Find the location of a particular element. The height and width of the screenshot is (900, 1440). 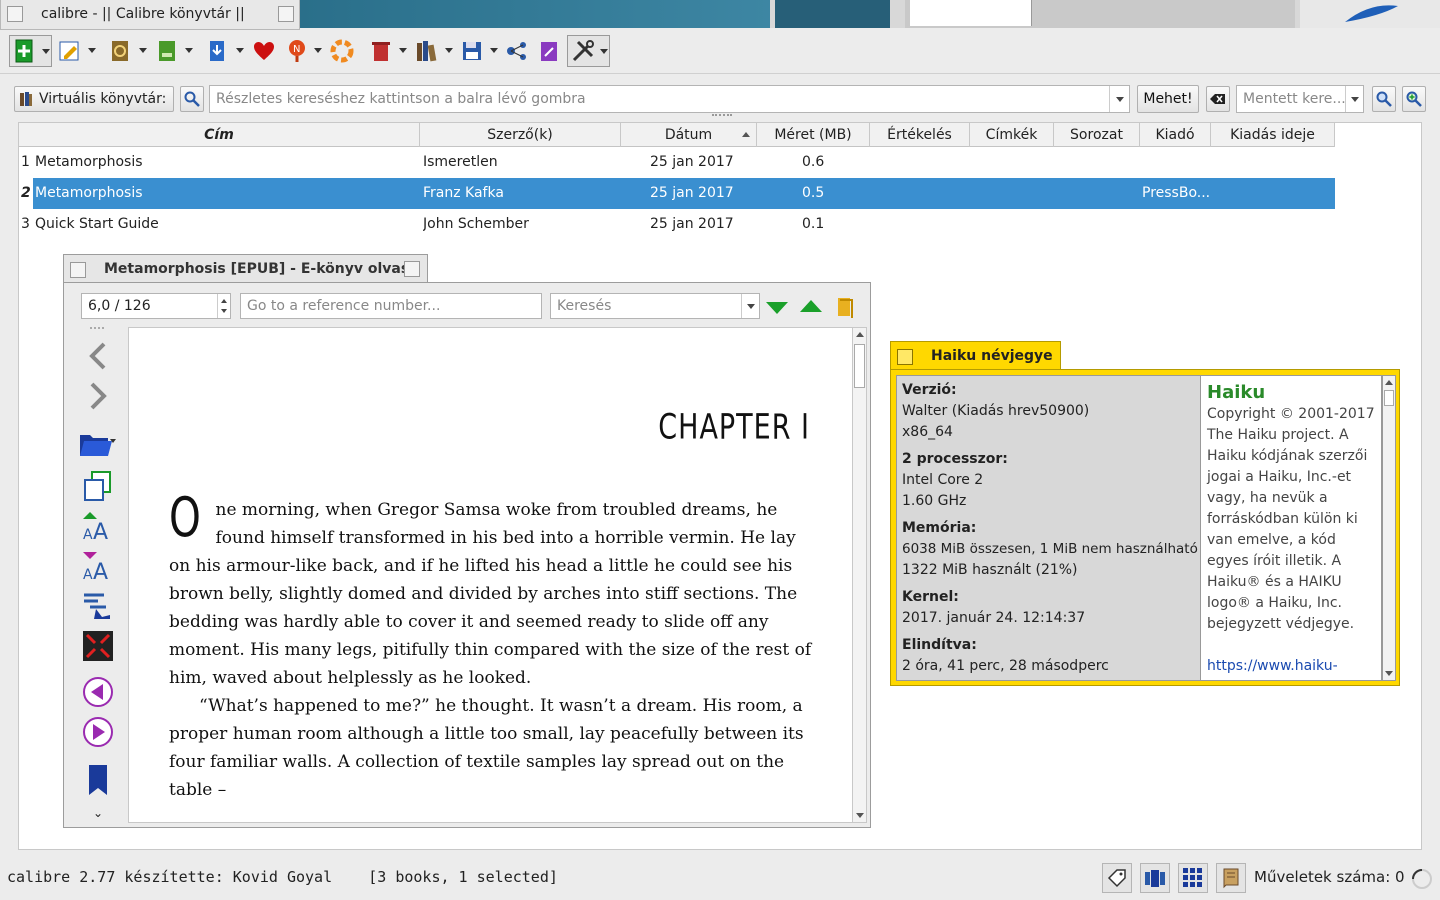

font-size-larger-button: AA is located at coordinates (98, 526).